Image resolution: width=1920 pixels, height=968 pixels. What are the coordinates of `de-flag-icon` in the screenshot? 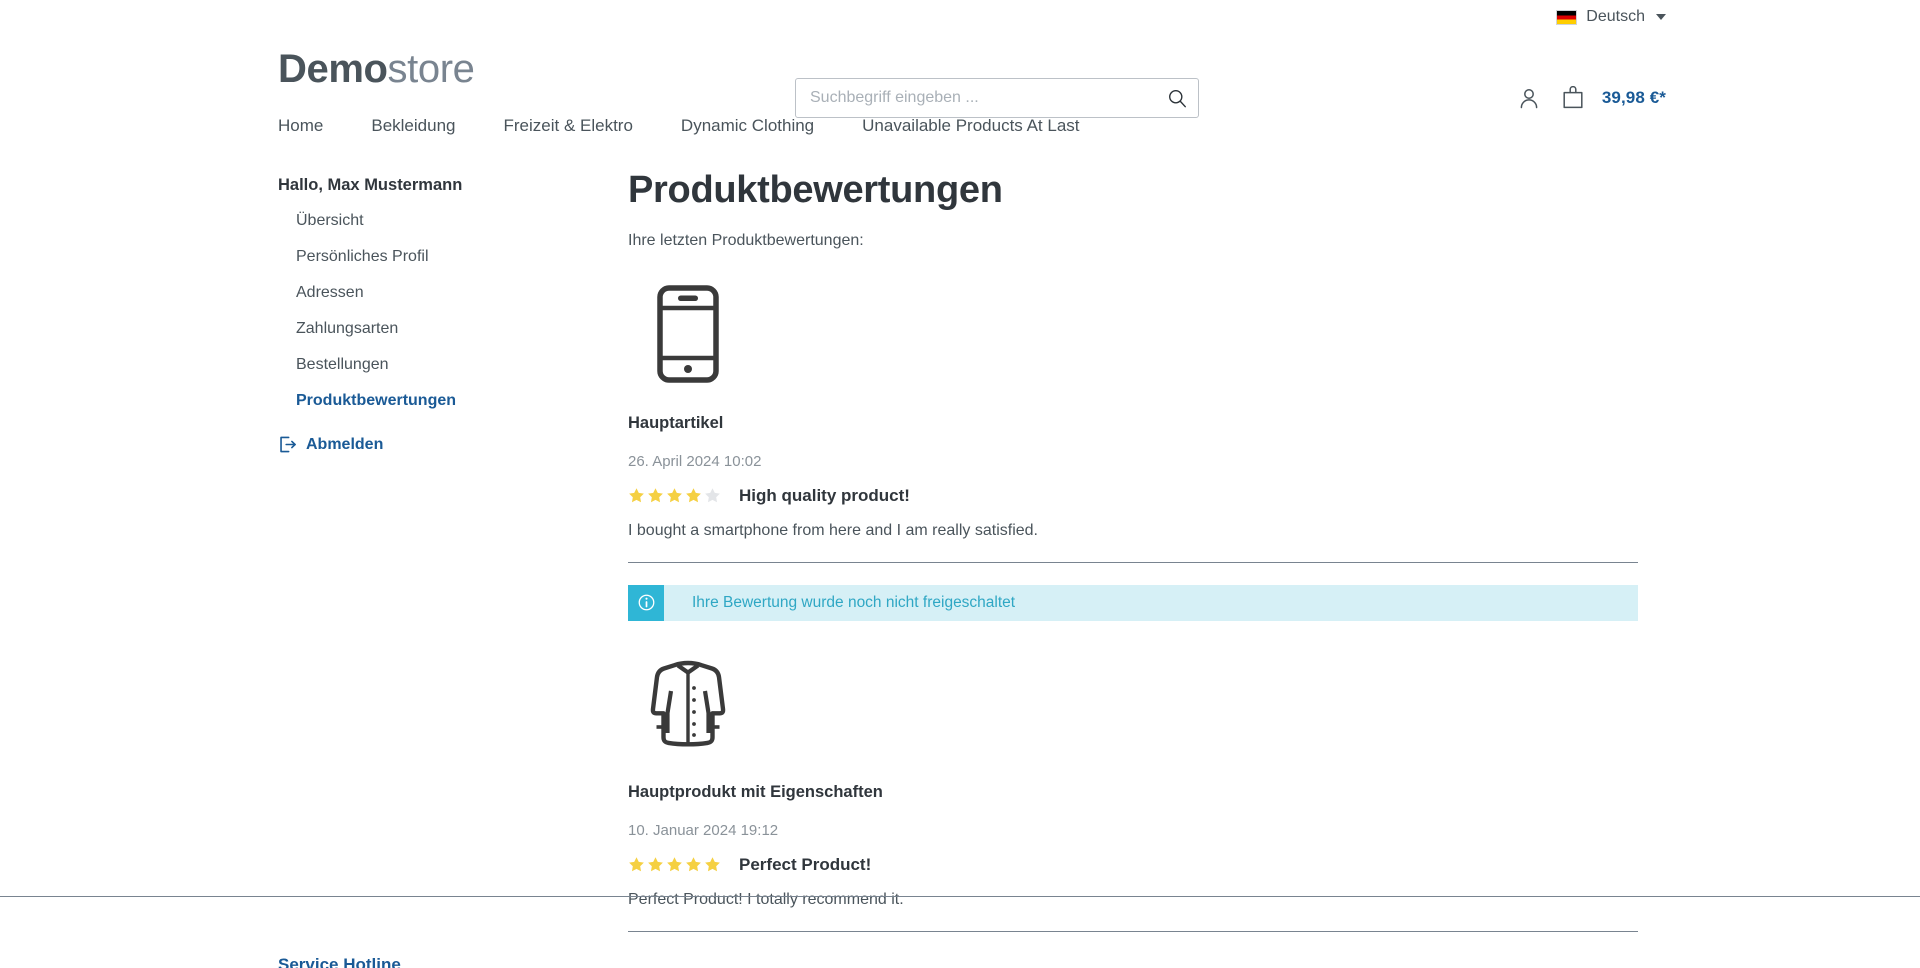 It's located at (1567, 17).